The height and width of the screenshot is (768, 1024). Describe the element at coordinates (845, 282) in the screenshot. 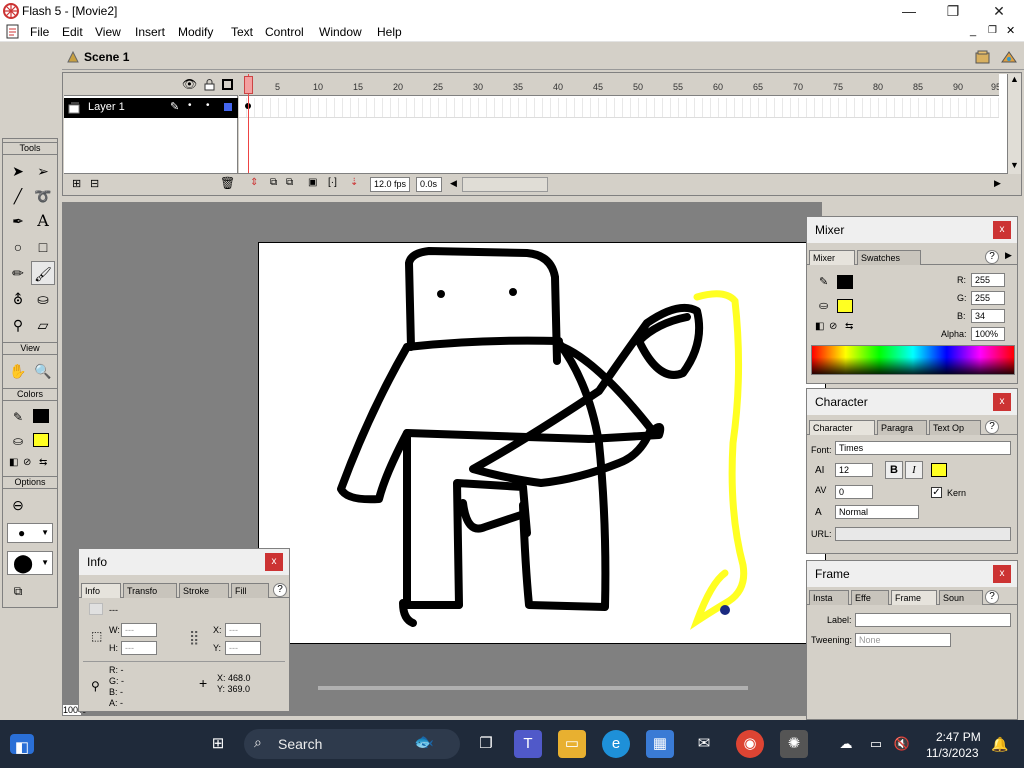

I see `mixer-stroke-swatch` at that location.